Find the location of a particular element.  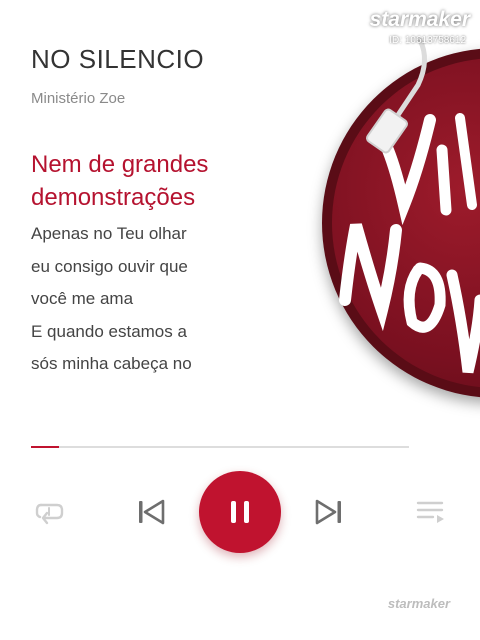

lyric-line: sós minha cabeça no is located at coordinates (111, 363).